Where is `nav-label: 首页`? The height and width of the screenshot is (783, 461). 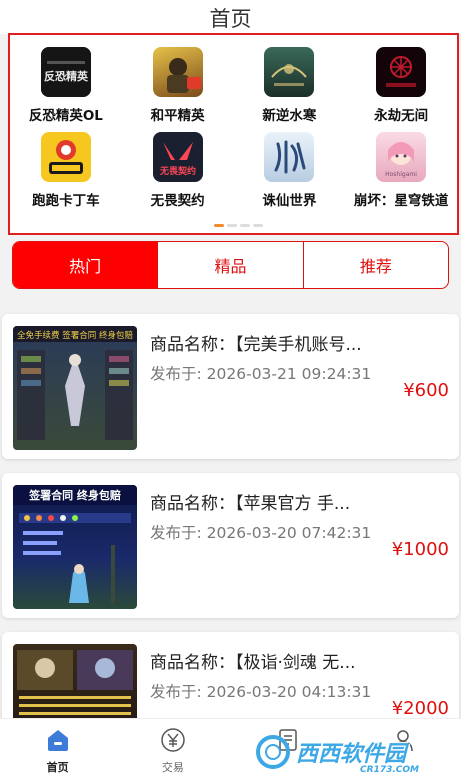 nav-label: 首页 is located at coordinates (57, 767).